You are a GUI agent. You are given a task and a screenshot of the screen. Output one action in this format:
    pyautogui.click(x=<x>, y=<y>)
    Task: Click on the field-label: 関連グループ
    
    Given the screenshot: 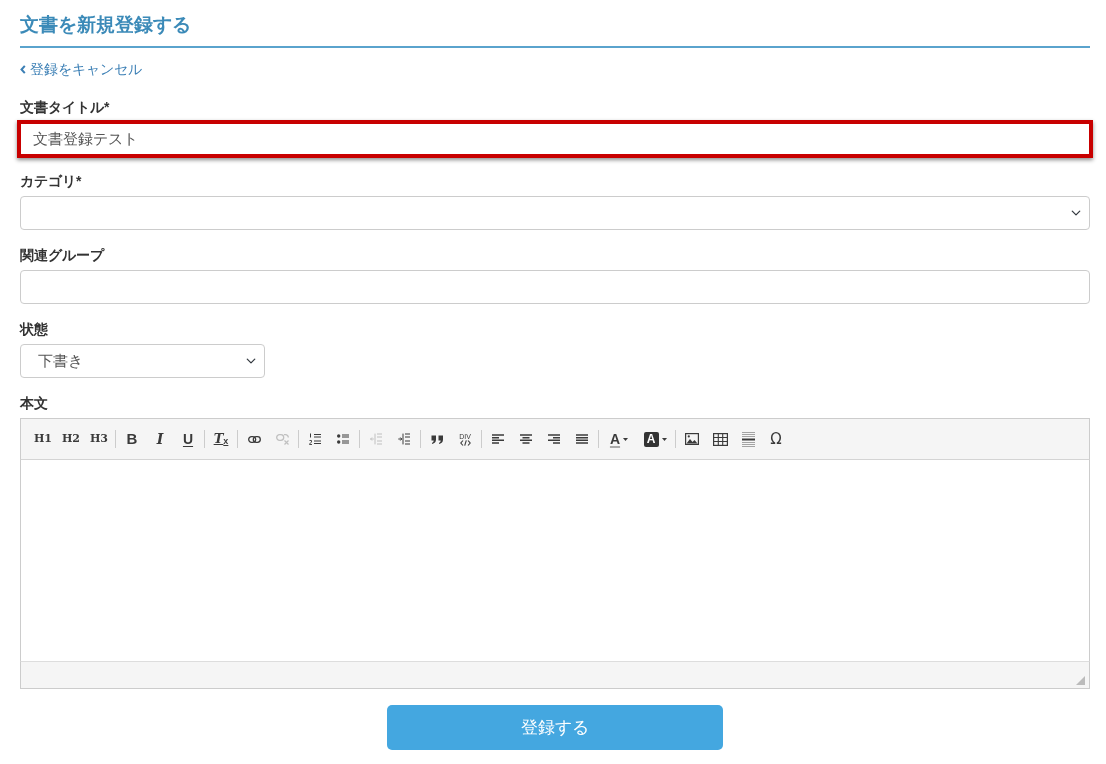 What is the action you would take?
    pyautogui.click(x=62, y=255)
    